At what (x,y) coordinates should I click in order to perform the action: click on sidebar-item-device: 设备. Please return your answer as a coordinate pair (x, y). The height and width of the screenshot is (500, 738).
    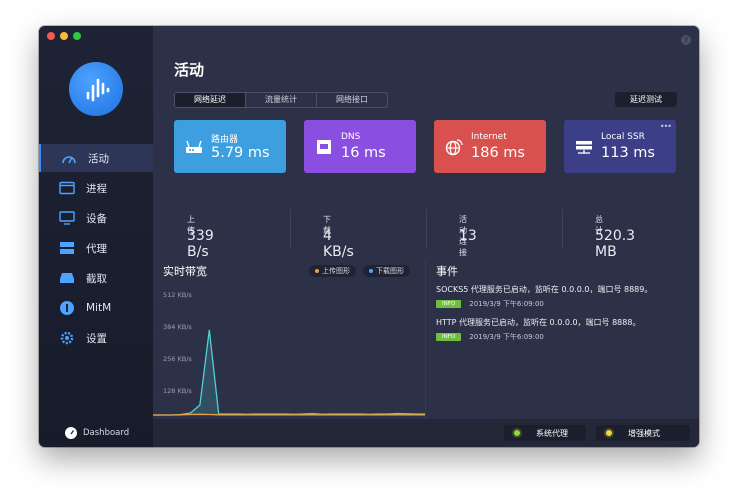
    Looking at the image, I should click on (96, 218).